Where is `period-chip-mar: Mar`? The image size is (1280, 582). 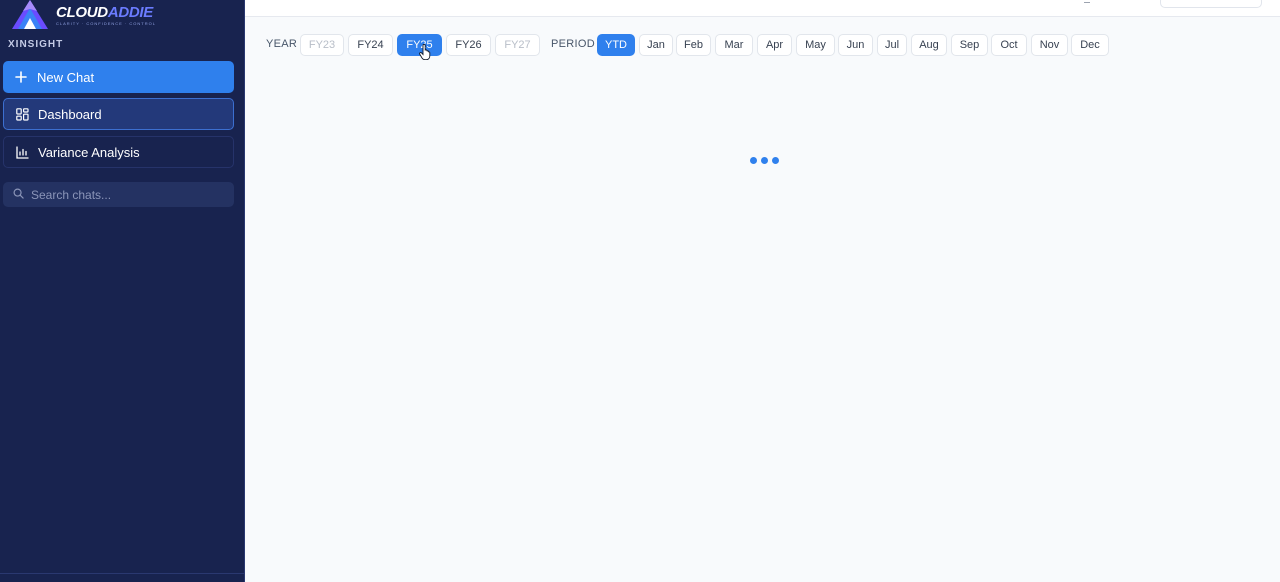
period-chip-mar: Mar is located at coordinates (734, 45).